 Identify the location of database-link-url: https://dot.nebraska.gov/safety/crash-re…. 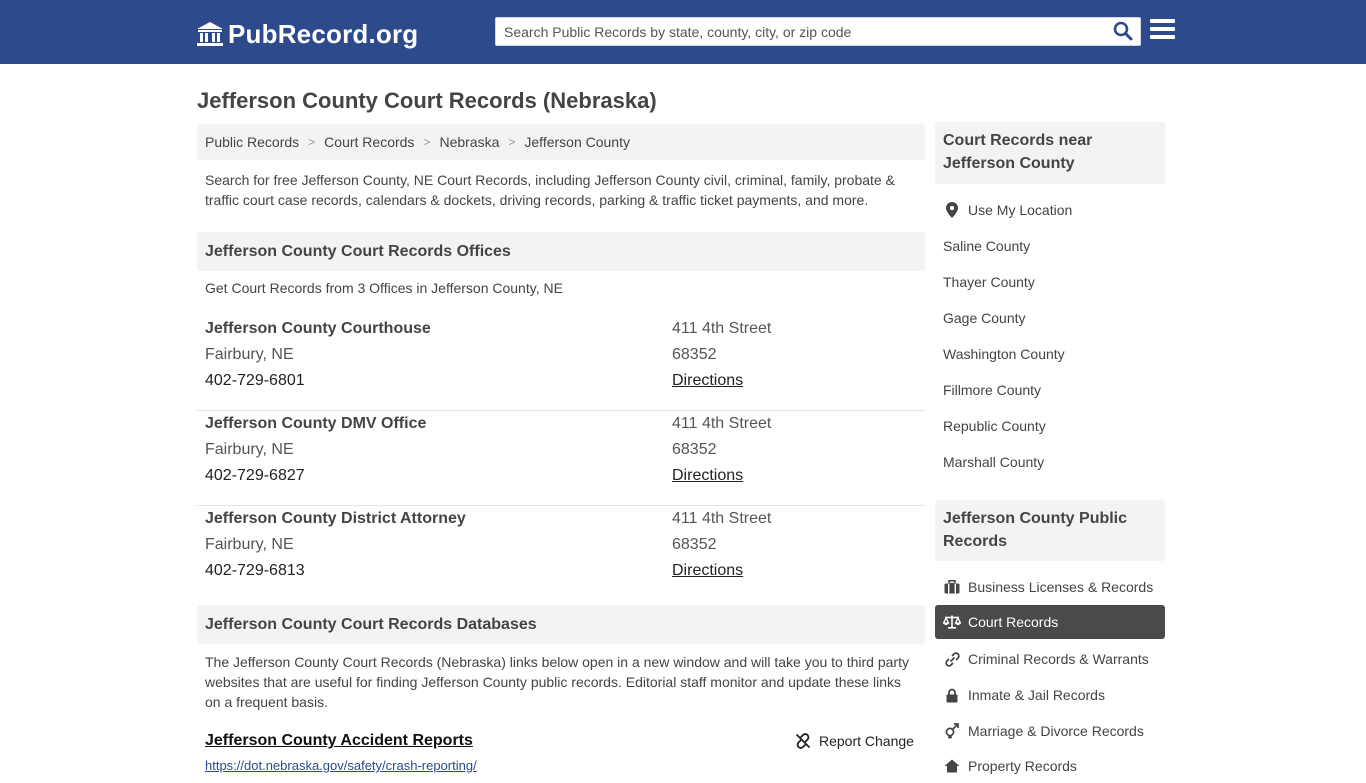
(341, 765).